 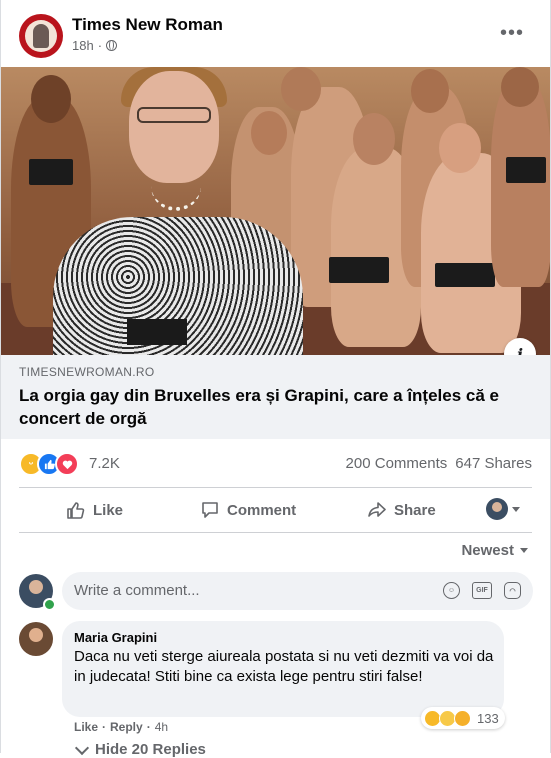 I want to click on heart-icon, so click(x=67, y=464).